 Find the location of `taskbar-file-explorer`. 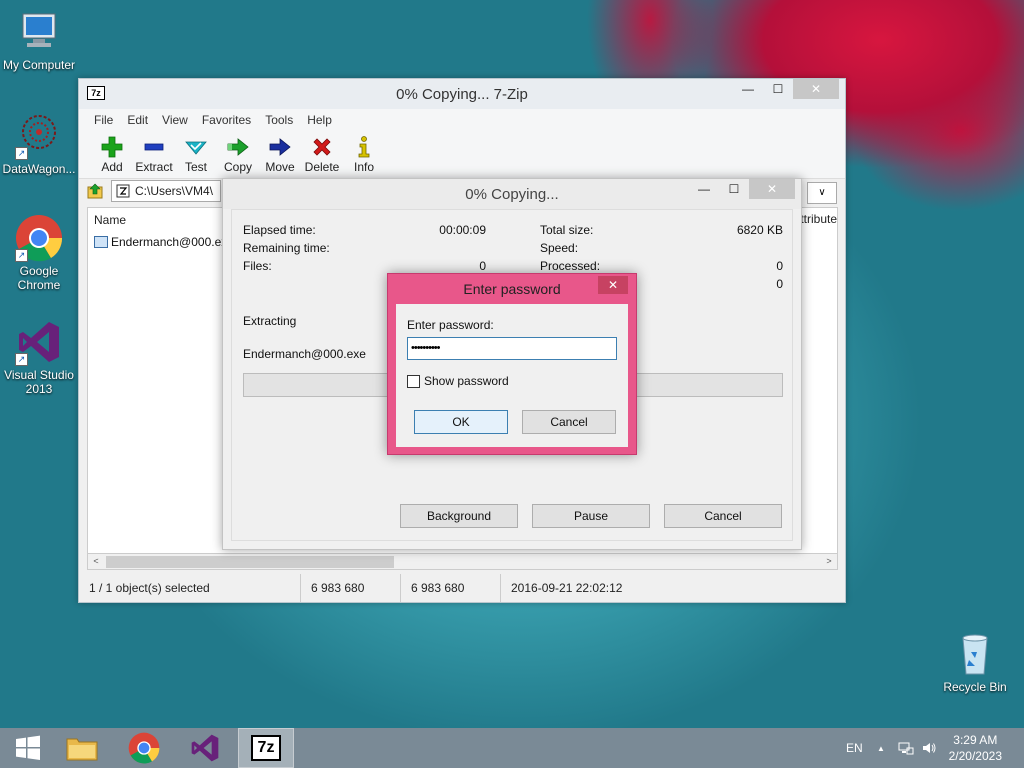

taskbar-file-explorer is located at coordinates (82, 748).